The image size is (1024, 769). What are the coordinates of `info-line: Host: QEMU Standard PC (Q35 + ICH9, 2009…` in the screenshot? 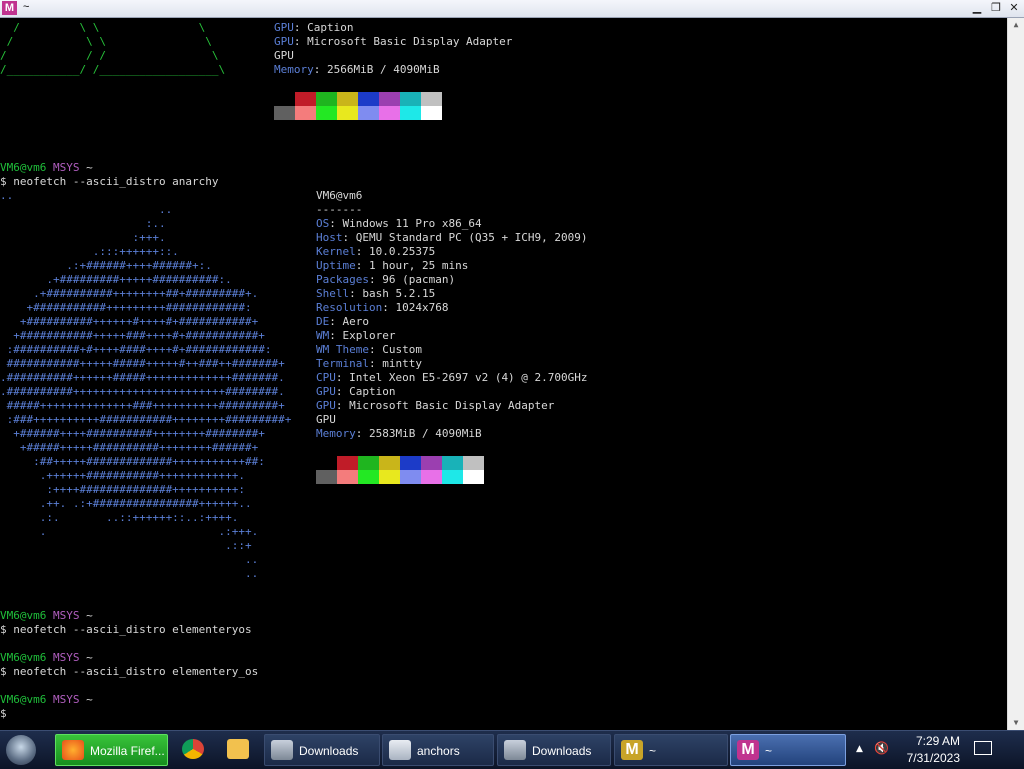 It's located at (452, 237).